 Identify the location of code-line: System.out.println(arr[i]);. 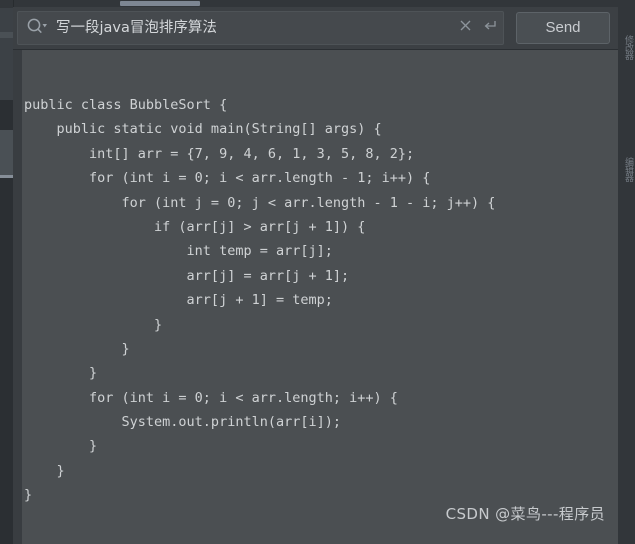
(182, 422).